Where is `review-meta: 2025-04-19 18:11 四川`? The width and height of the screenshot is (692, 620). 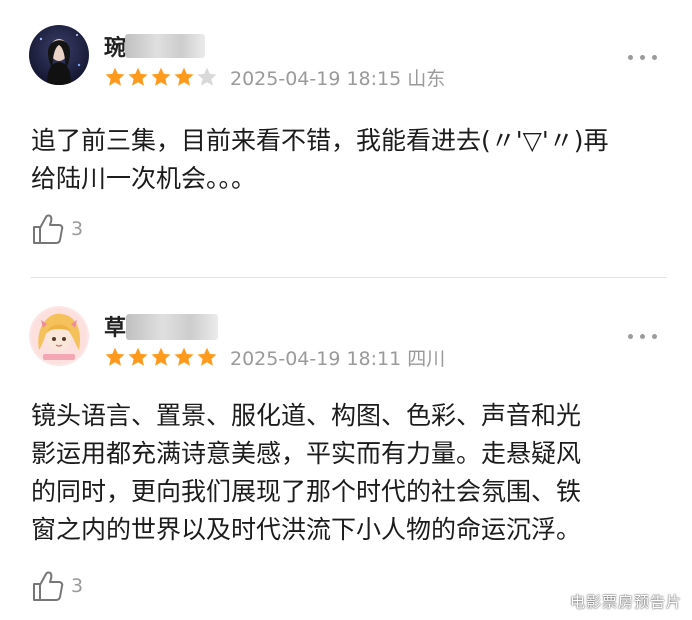 review-meta: 2025-04-19 18:11 四川 is located at coordinates (337, 357).